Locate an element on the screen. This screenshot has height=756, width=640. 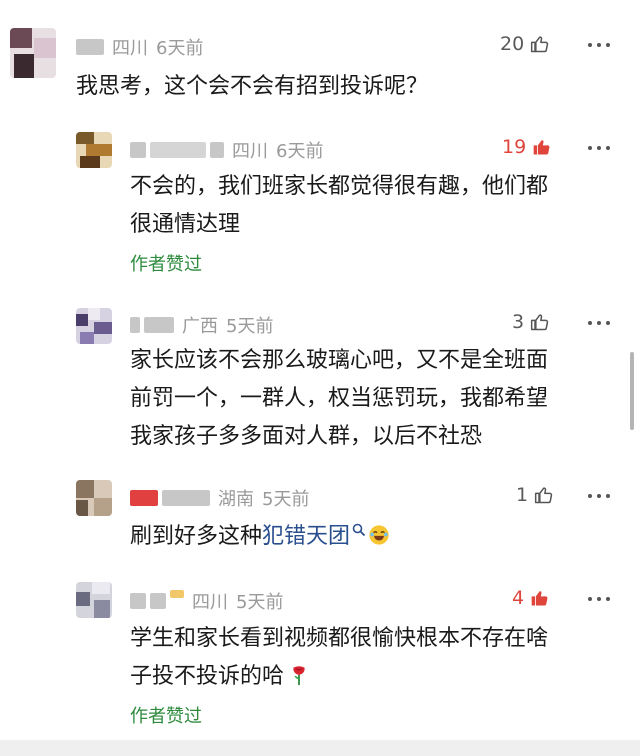
comment-1: 四川 6天前 20 我思考，这个会不会有招到投诉呢？ is located at coordinates (320, 55).